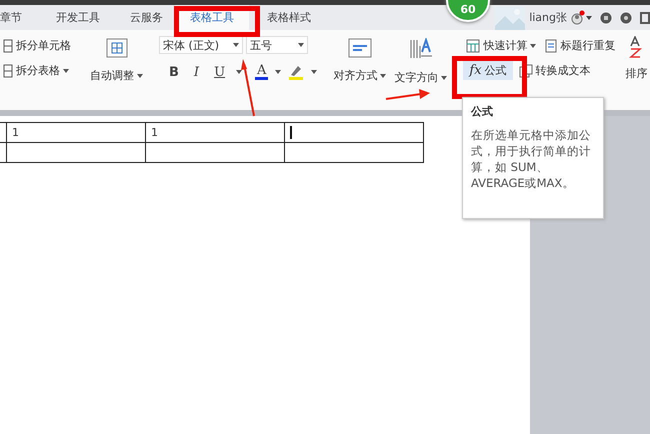  Describe the element at coordinates (13, 17) in the screenshot. I see `ribbon-tab: 章节` at that location.